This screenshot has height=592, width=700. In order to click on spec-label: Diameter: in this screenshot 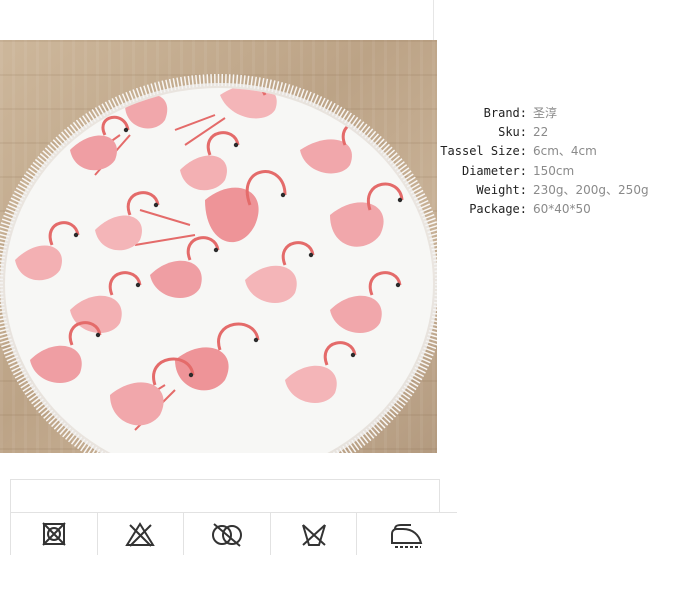, I will do `click(494, 170)`.